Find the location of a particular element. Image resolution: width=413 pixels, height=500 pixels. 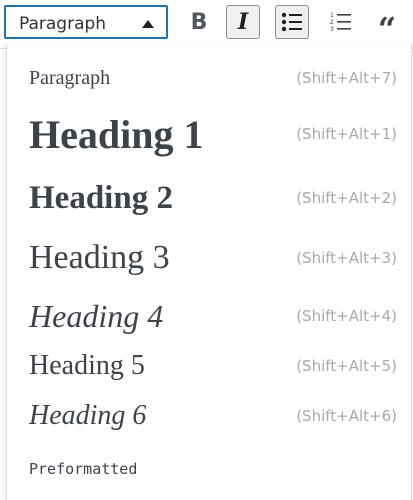

menu-item-shortcut: (Shift+Alt+5) is located at coordinates (346, 366).